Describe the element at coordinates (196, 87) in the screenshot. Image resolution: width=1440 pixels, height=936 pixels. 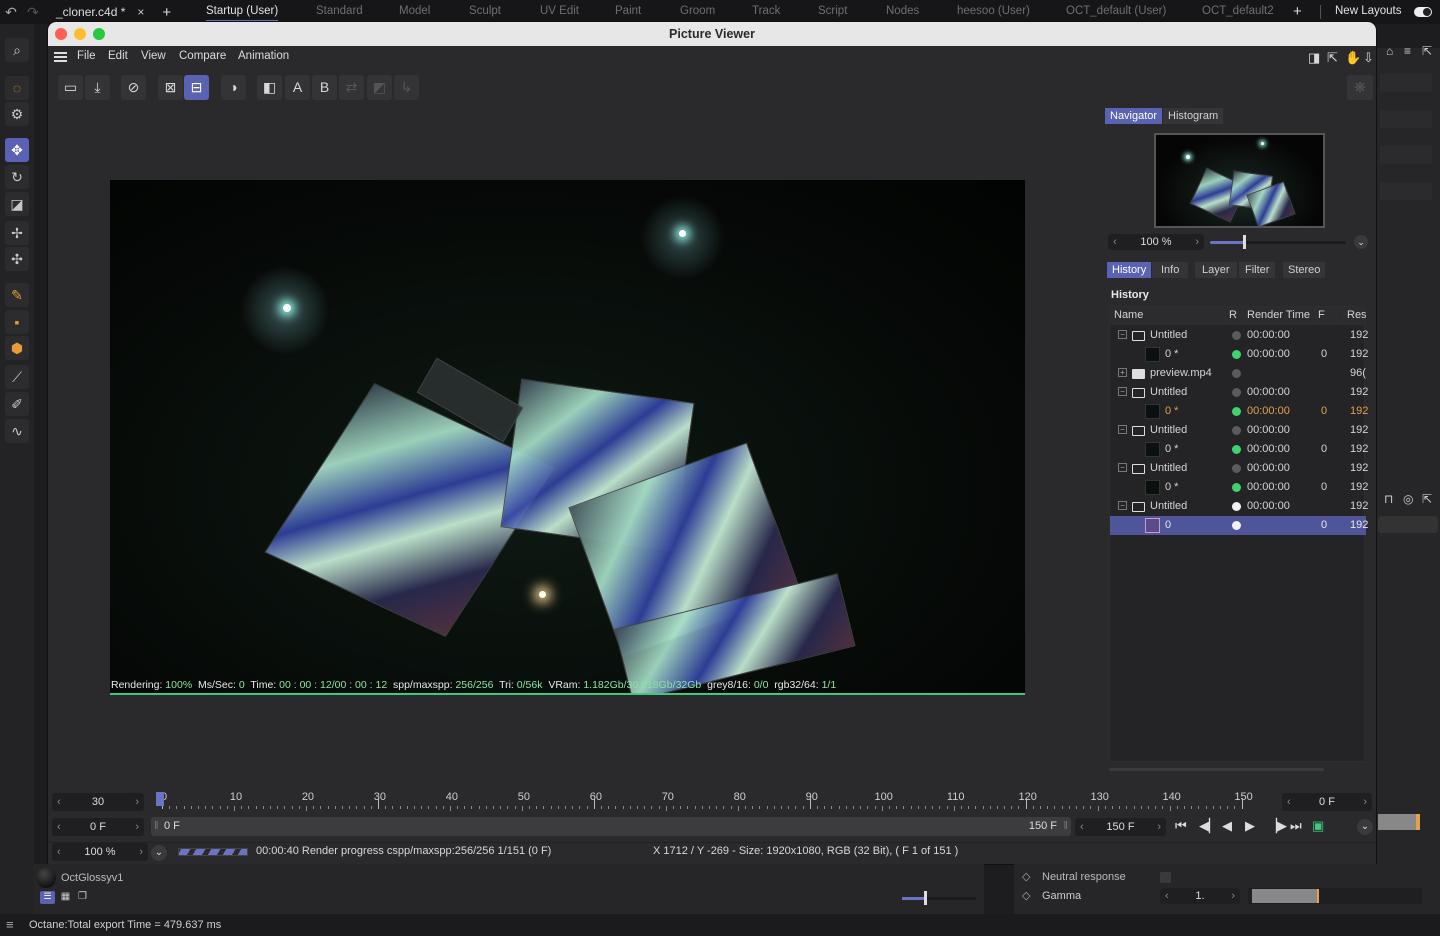
I see `render-active-button: ⊟` at that location.